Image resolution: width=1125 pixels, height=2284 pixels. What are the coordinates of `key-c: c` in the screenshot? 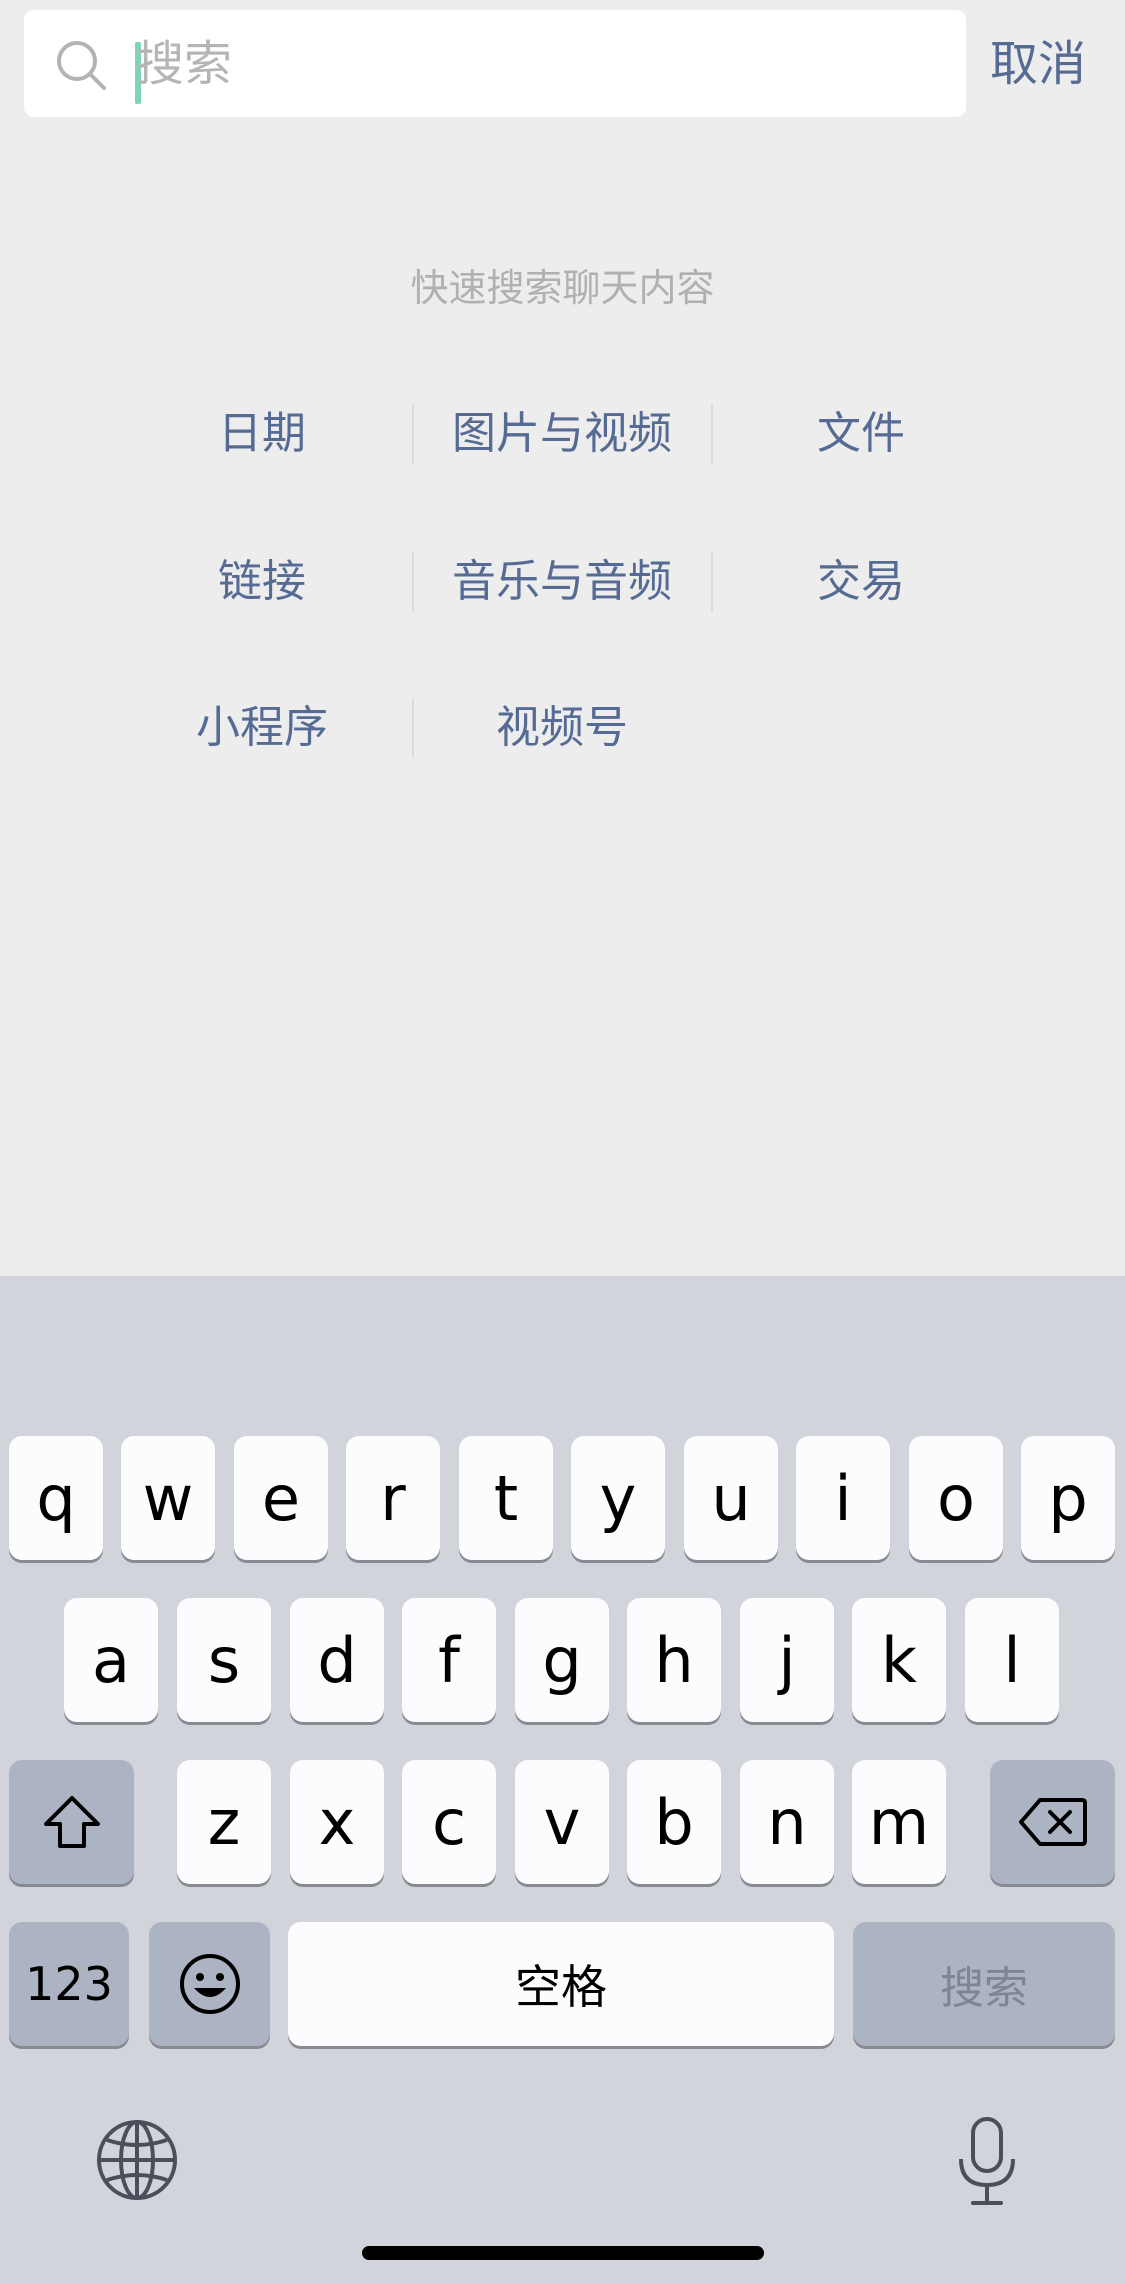 It's located at (449, 1822).